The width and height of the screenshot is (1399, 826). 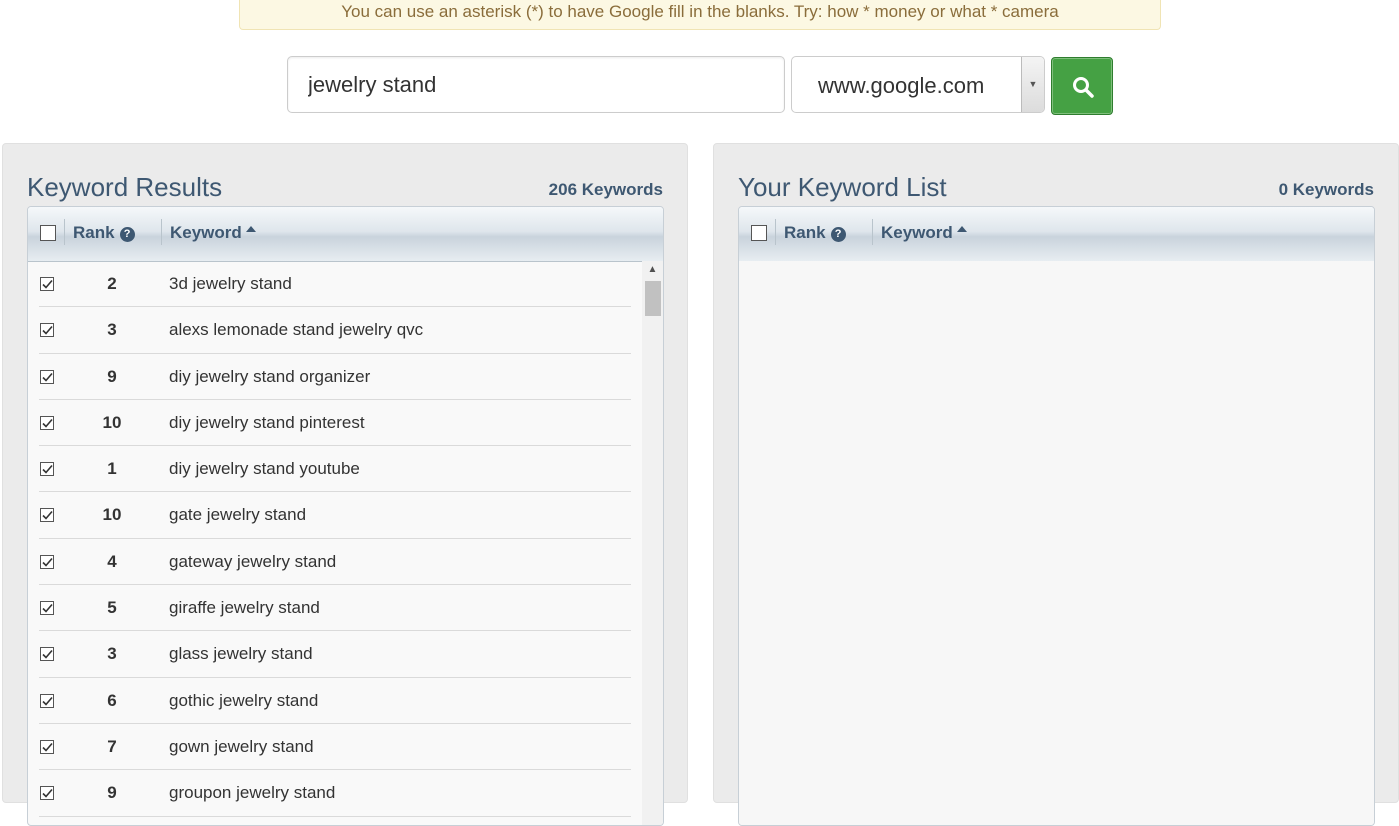 What do you see at coordinates (536, 84) in the screenshot?
I see `keyword-search-input` at bounding box center [536, 84].